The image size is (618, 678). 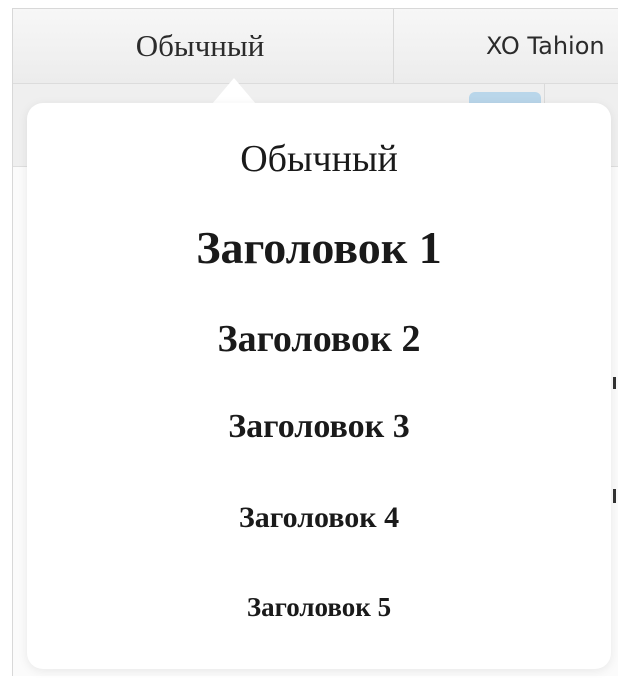 What do you see at coordinates (319, 427) in the screenshot?
I see `style-option-heading-3: Заголовок 3` at bounding box center [319, 427].